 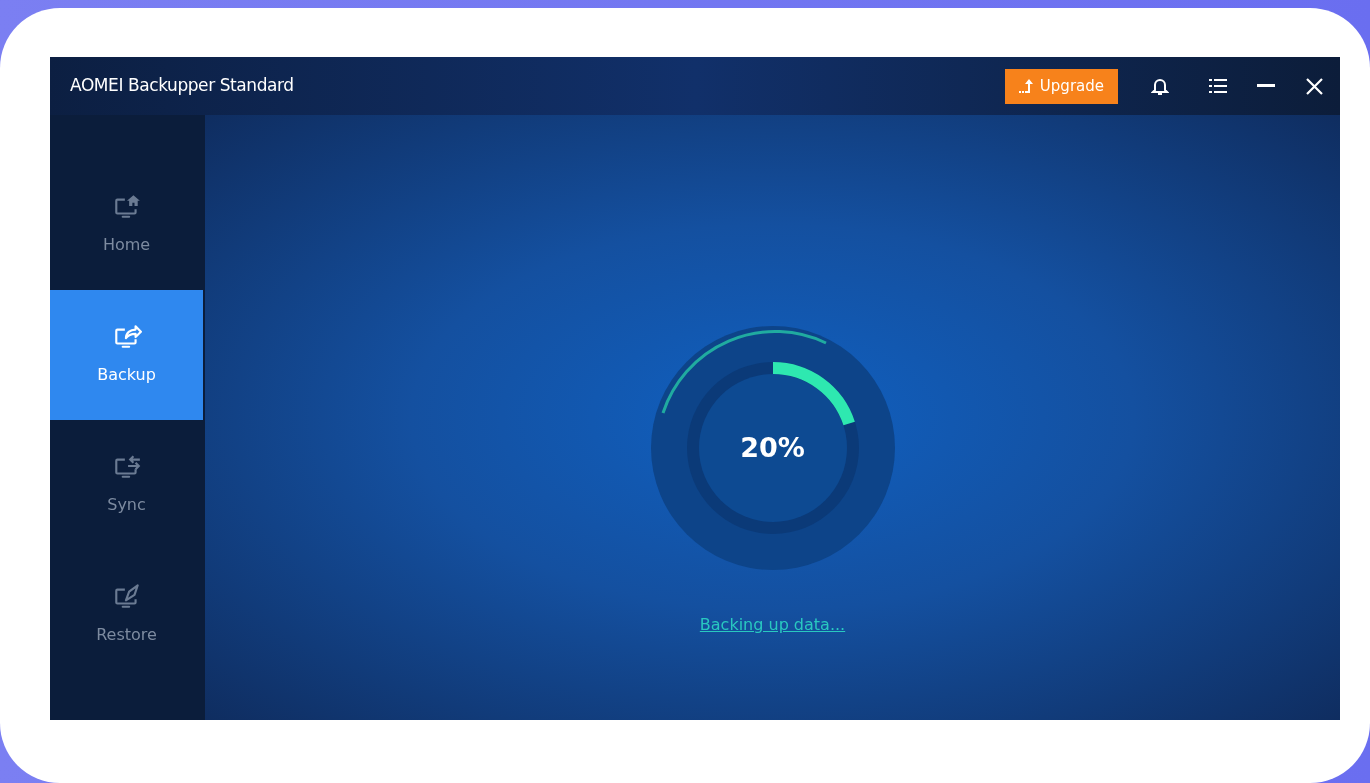 What do you see at coordinates (182, 86) in the screenshot?
I see `window-title: AOMEI Backupper Standard` at bounding box center [182, 86].